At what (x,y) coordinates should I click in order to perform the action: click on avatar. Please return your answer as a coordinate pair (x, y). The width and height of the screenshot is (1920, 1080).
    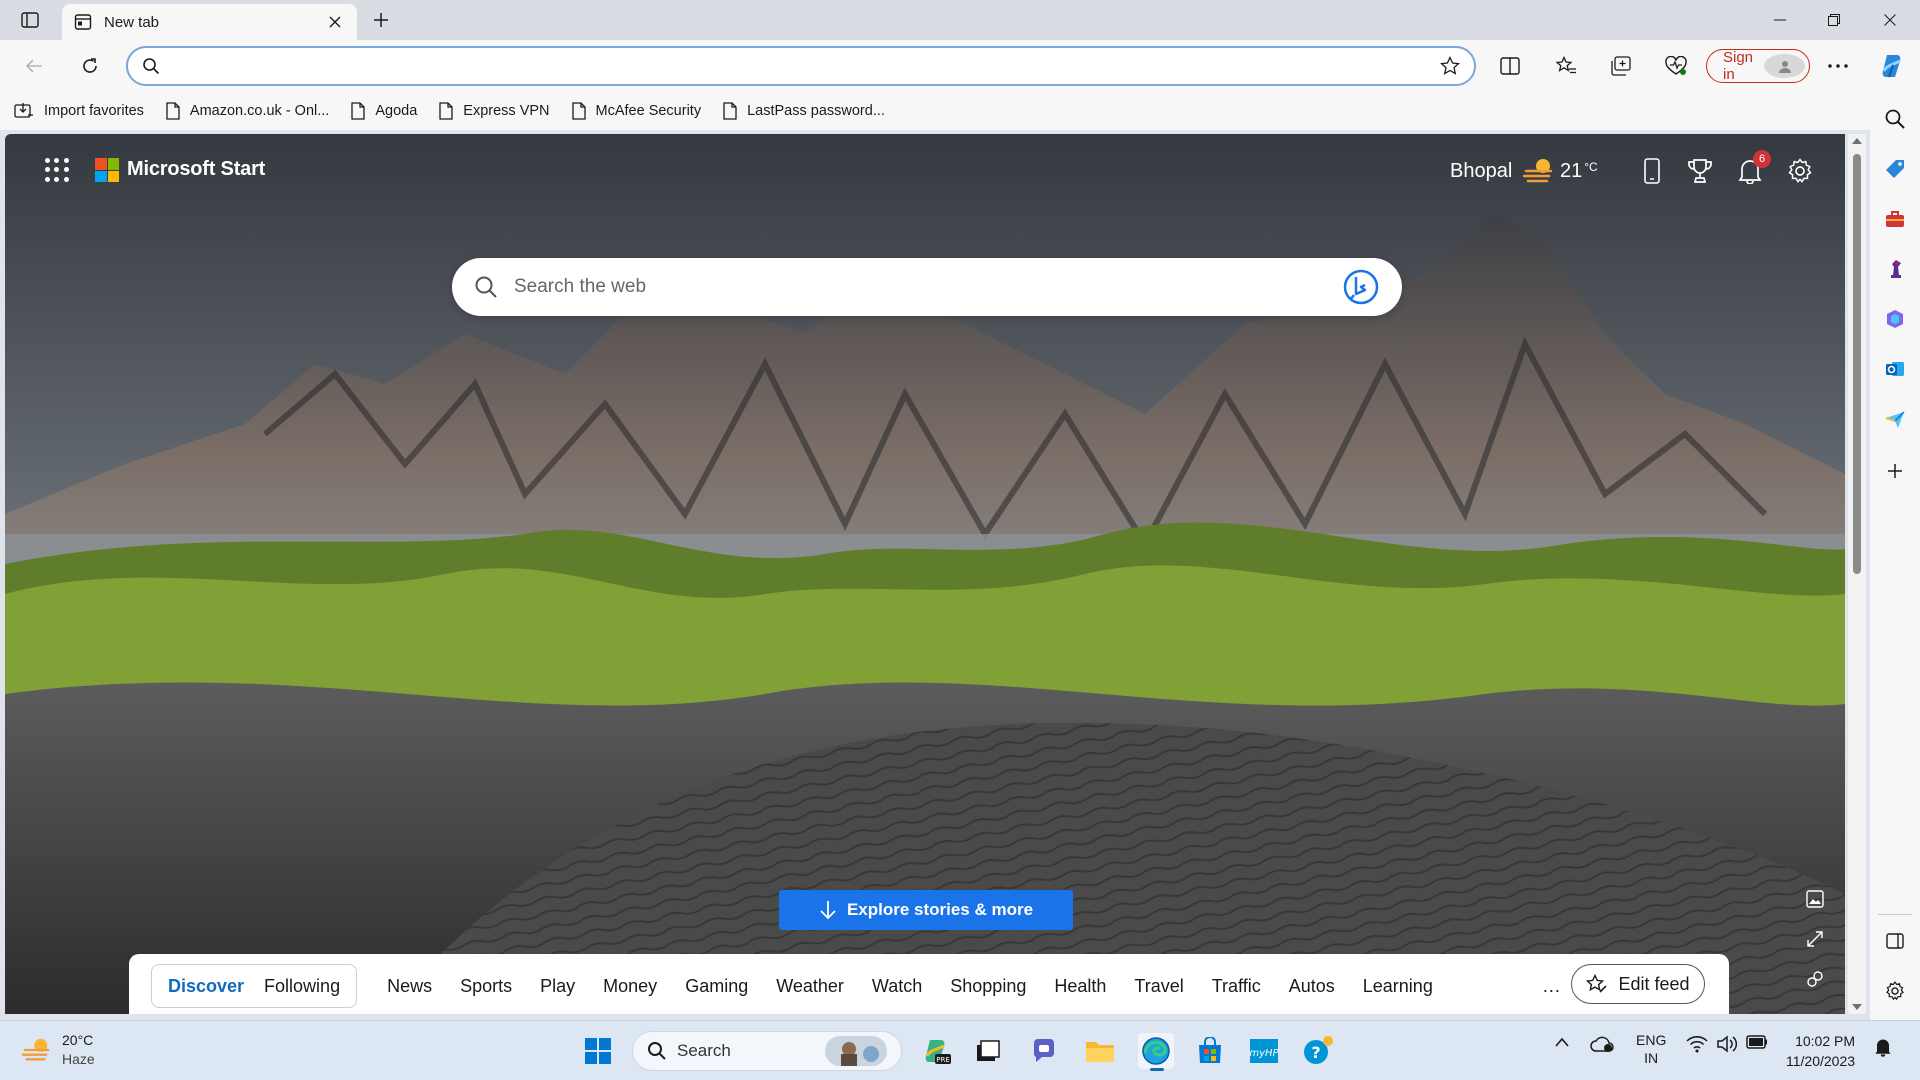
    Looking at the image, I should click on (1784, 66).